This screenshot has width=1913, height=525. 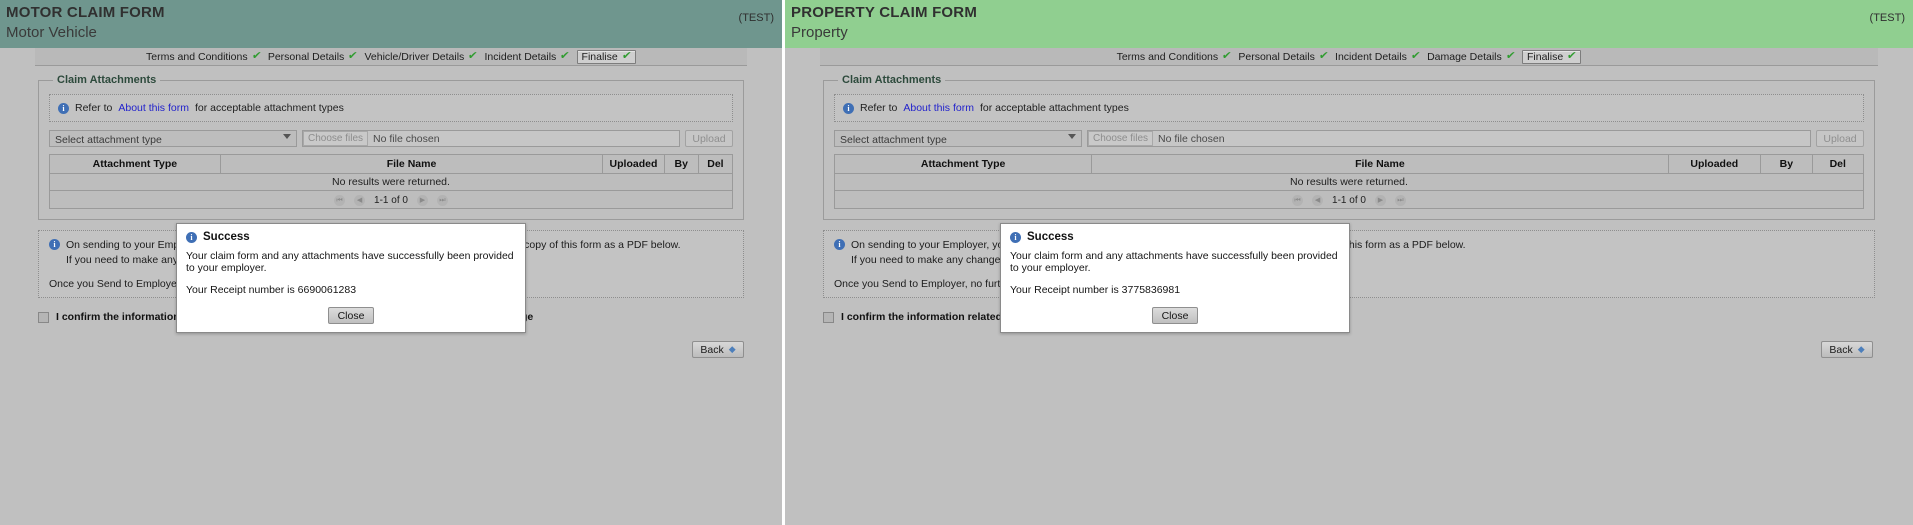 I want to click on modal-receipt-number: Your Receipt number is 6690061283, so click(x=271, y=290).